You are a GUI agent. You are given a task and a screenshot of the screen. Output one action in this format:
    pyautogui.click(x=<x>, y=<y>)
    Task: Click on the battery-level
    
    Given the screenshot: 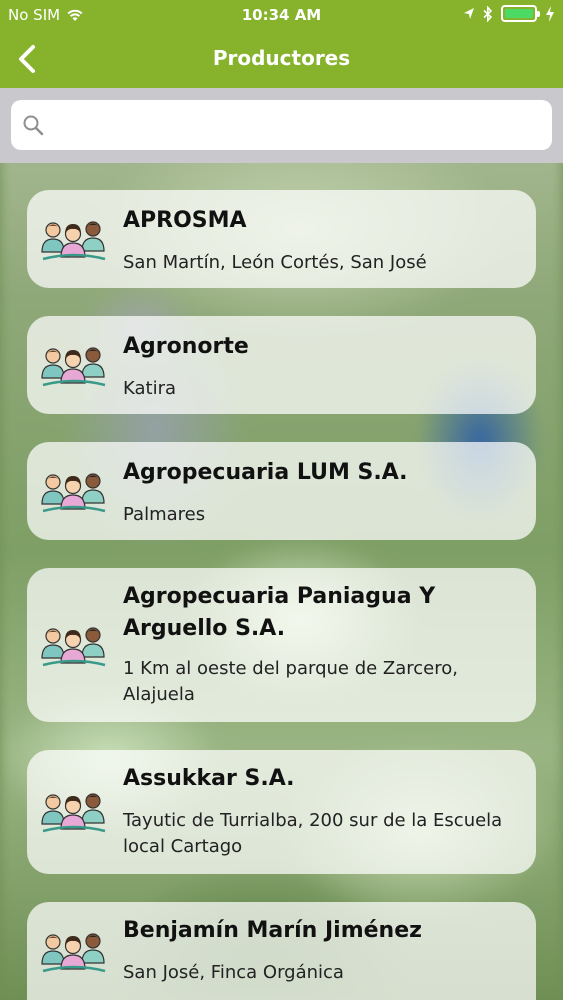 What is the action you would take?
    pyautogui.click(x=519, y=13)
    